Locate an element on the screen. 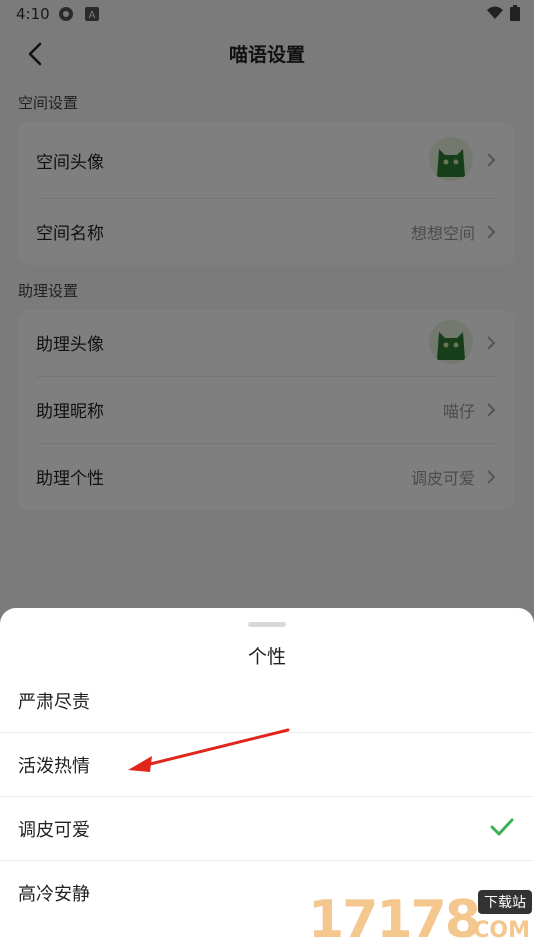 The image size is (534, 950). sheet-drag-handle is located at coordinates (267, 624).